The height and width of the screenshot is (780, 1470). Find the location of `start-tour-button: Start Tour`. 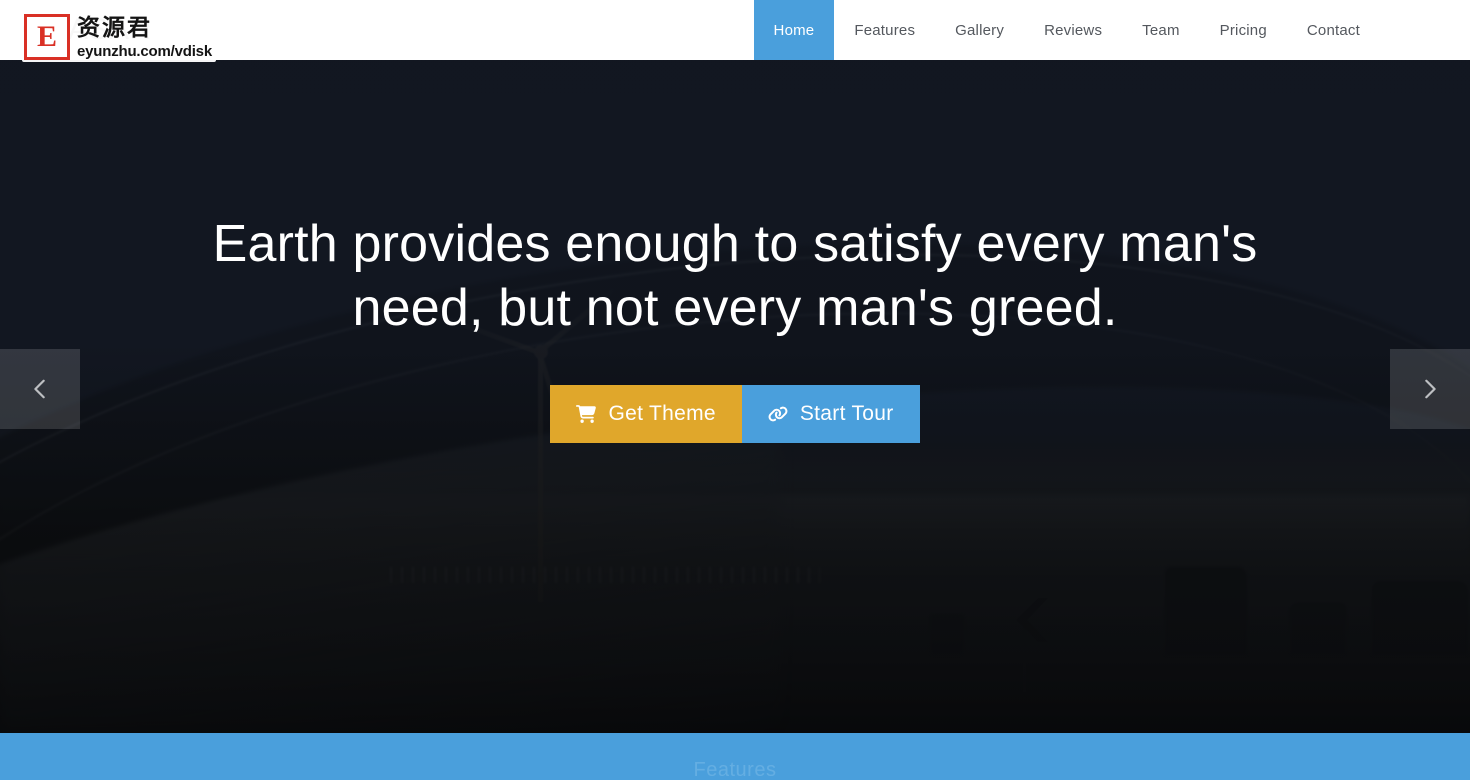

start-tour-button: Start Tour is located at coordinates (830, 414).